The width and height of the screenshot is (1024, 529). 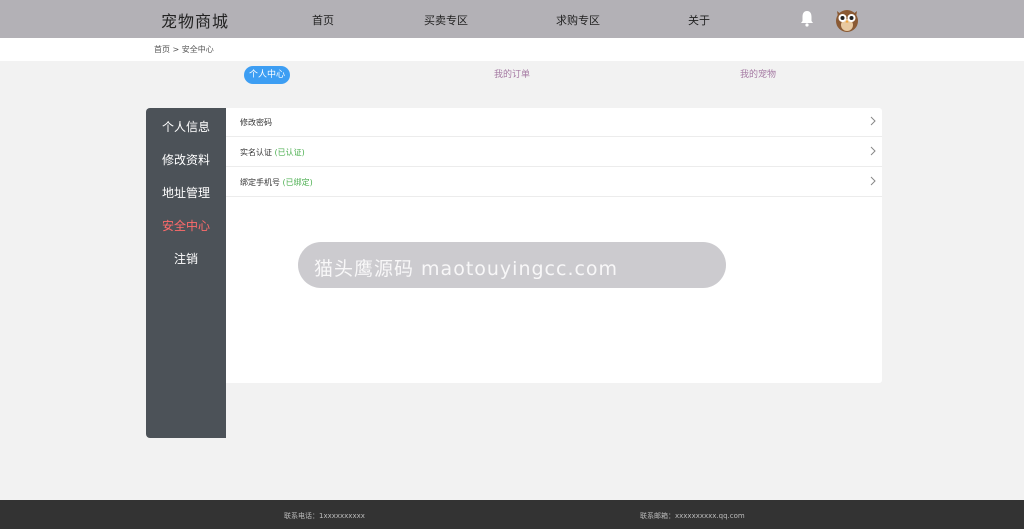 What do you see at coordinates (692, 516) in the screenshot?
I see `footer-email: 联系邮箱：xxxxxxxxxx.qq.com` at bounding box center [692, 516].